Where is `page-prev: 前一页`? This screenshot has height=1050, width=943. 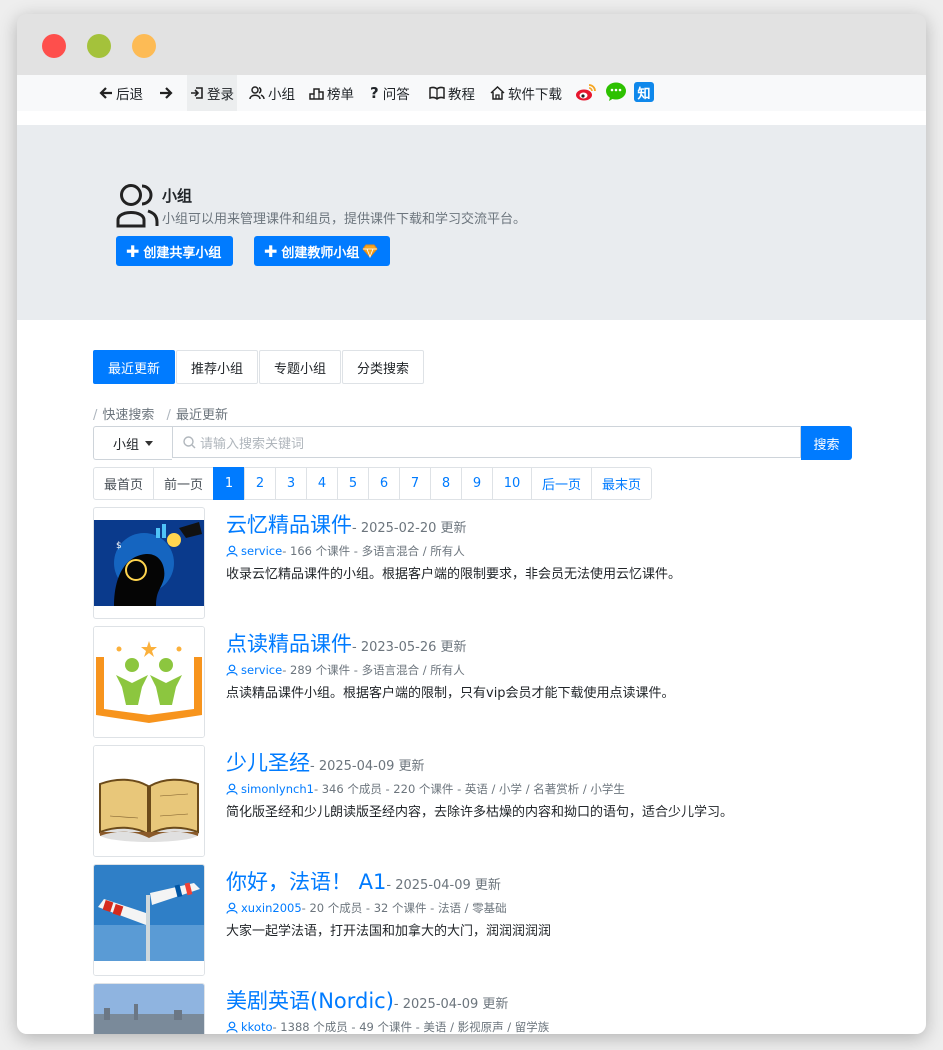 page-prev: 前一页 is located at coordinates (184, 483).